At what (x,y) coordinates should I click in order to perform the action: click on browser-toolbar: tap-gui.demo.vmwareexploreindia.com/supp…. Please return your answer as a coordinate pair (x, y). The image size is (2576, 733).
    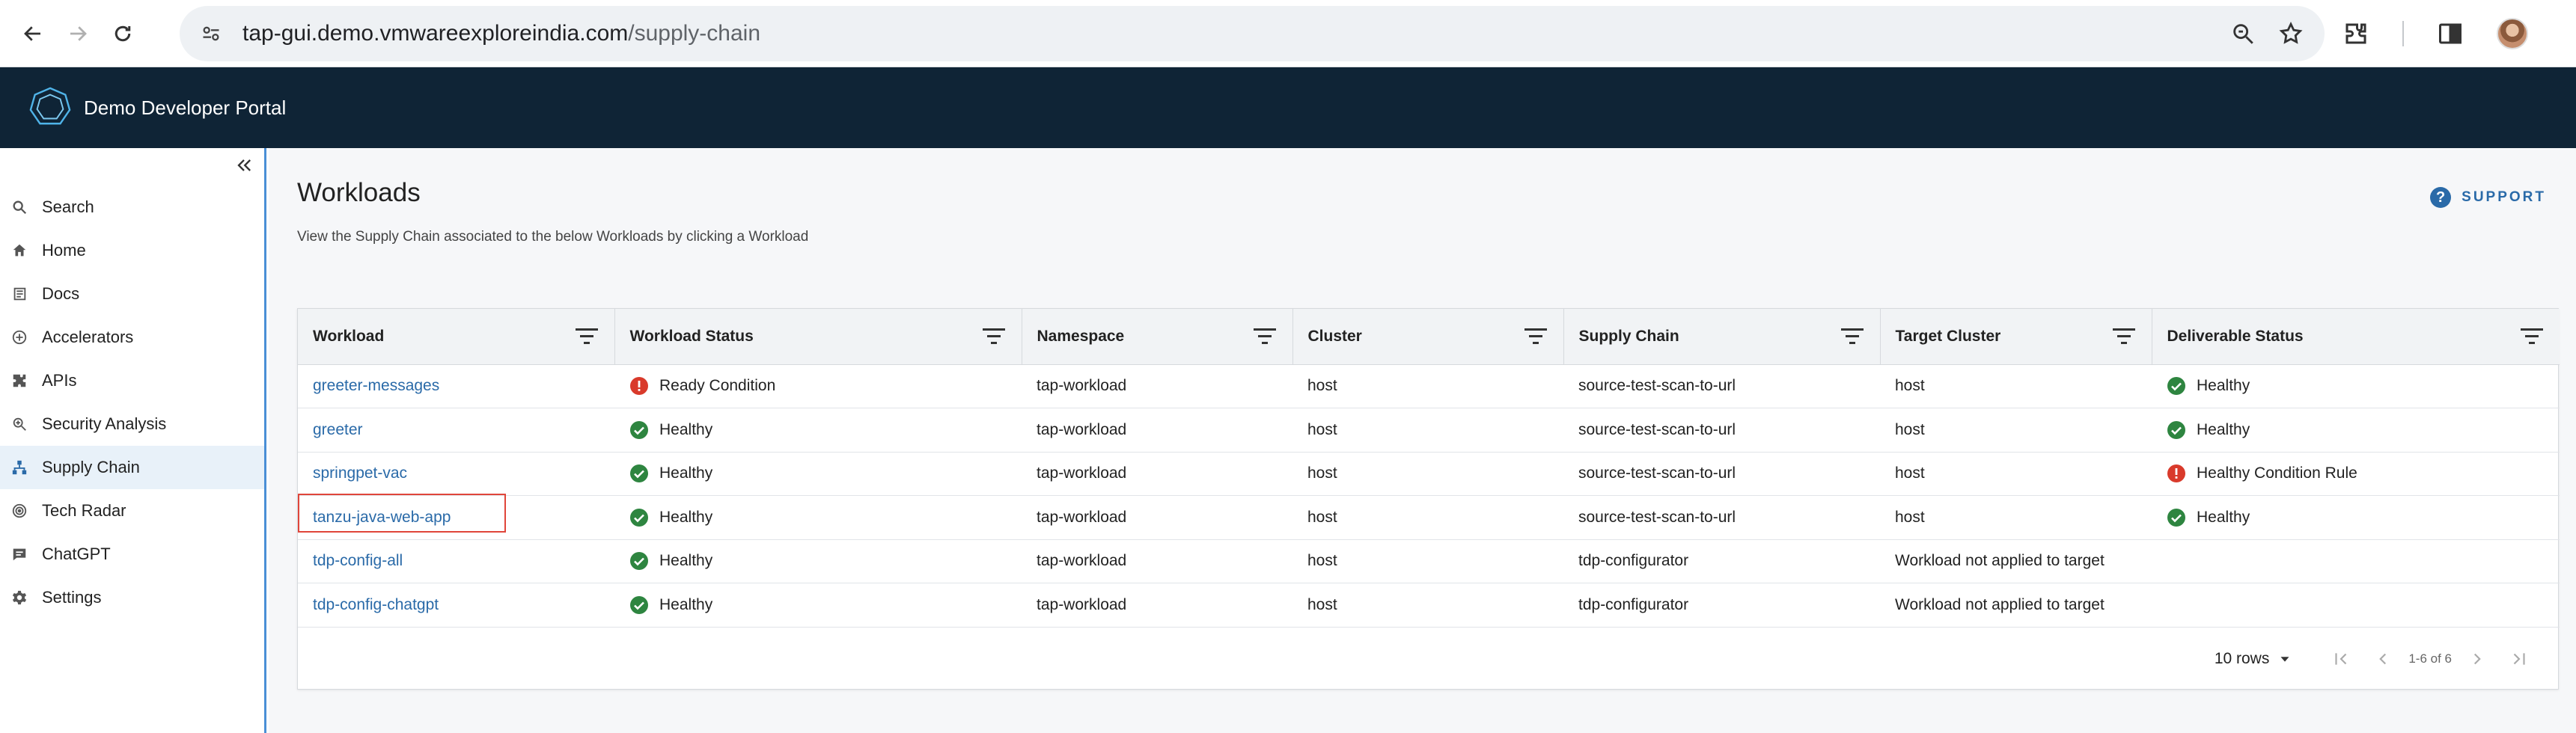
    Looking at the image, I should click on (1288, 33).